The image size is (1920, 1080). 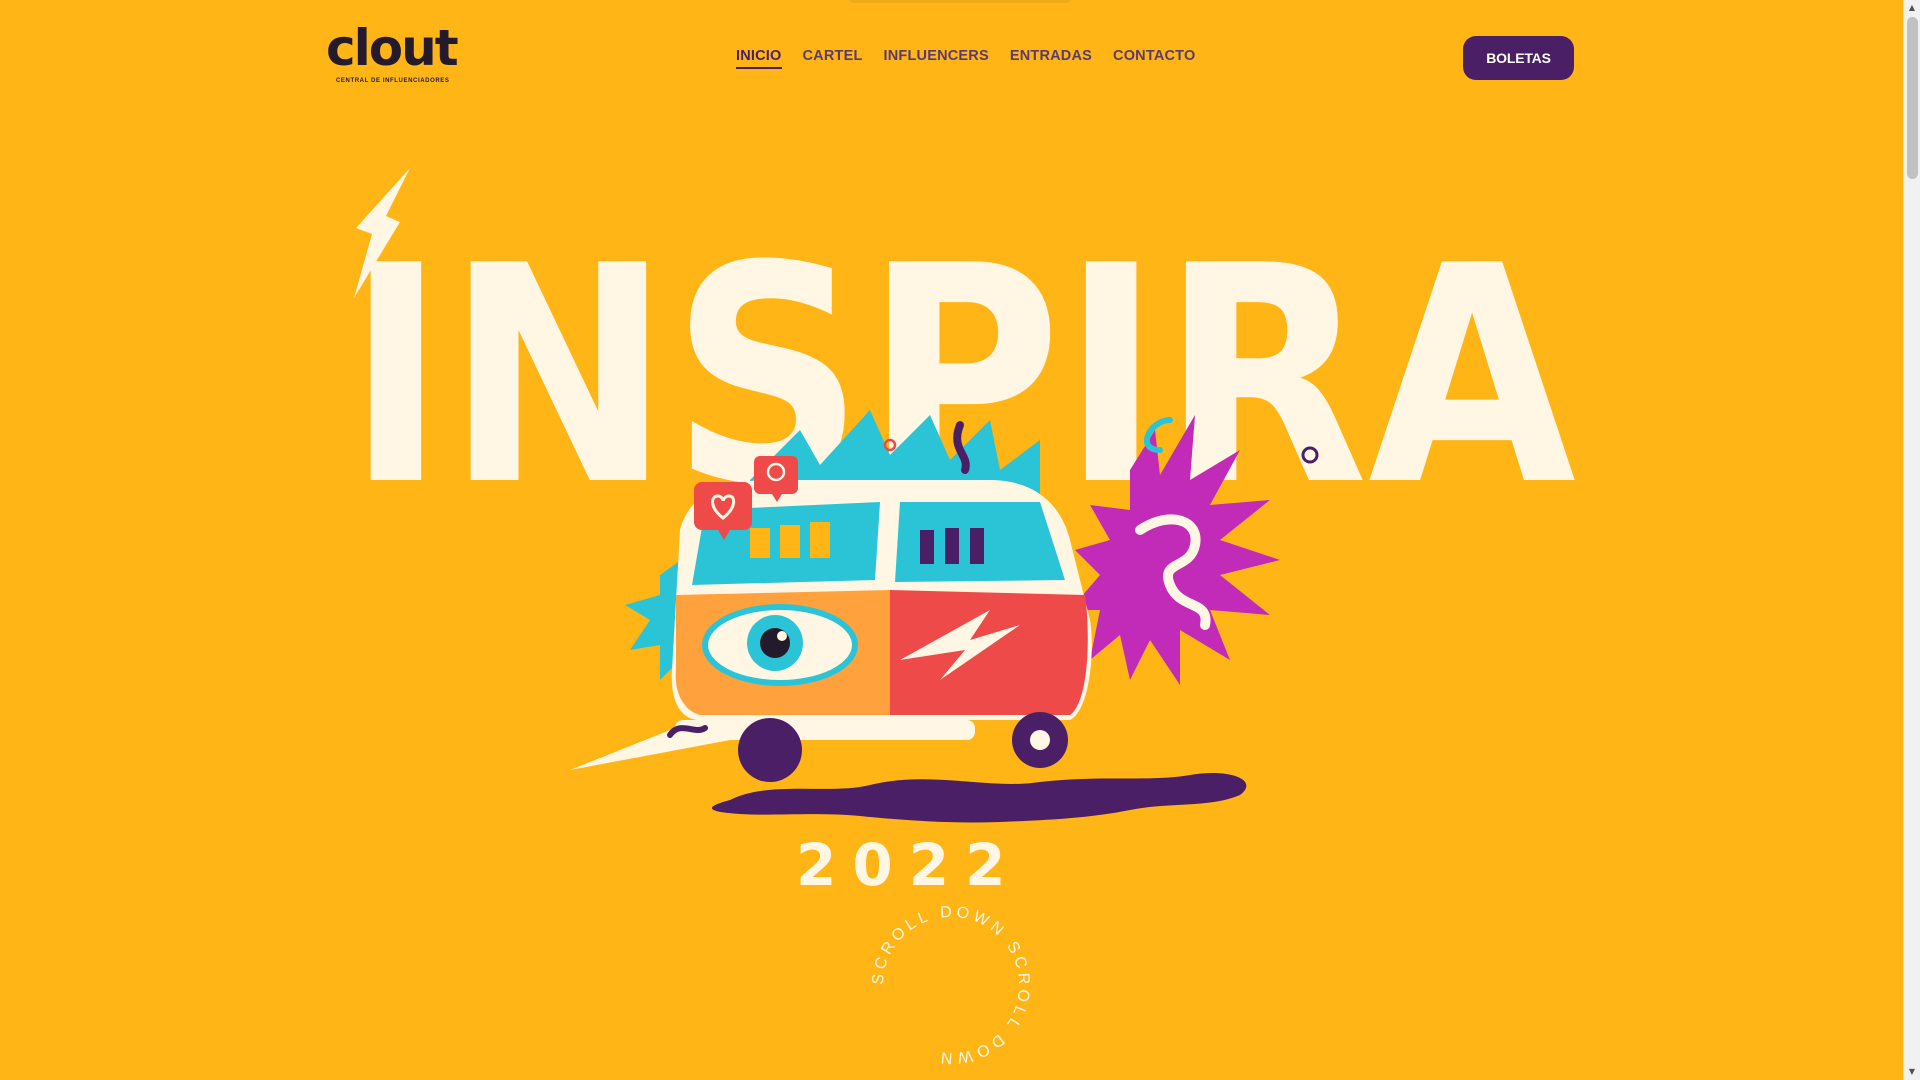 What do you see at coordinates (392, 48) in the screenshot?
I see `logo-wordmark: clout` at bounding box center [392, 48].